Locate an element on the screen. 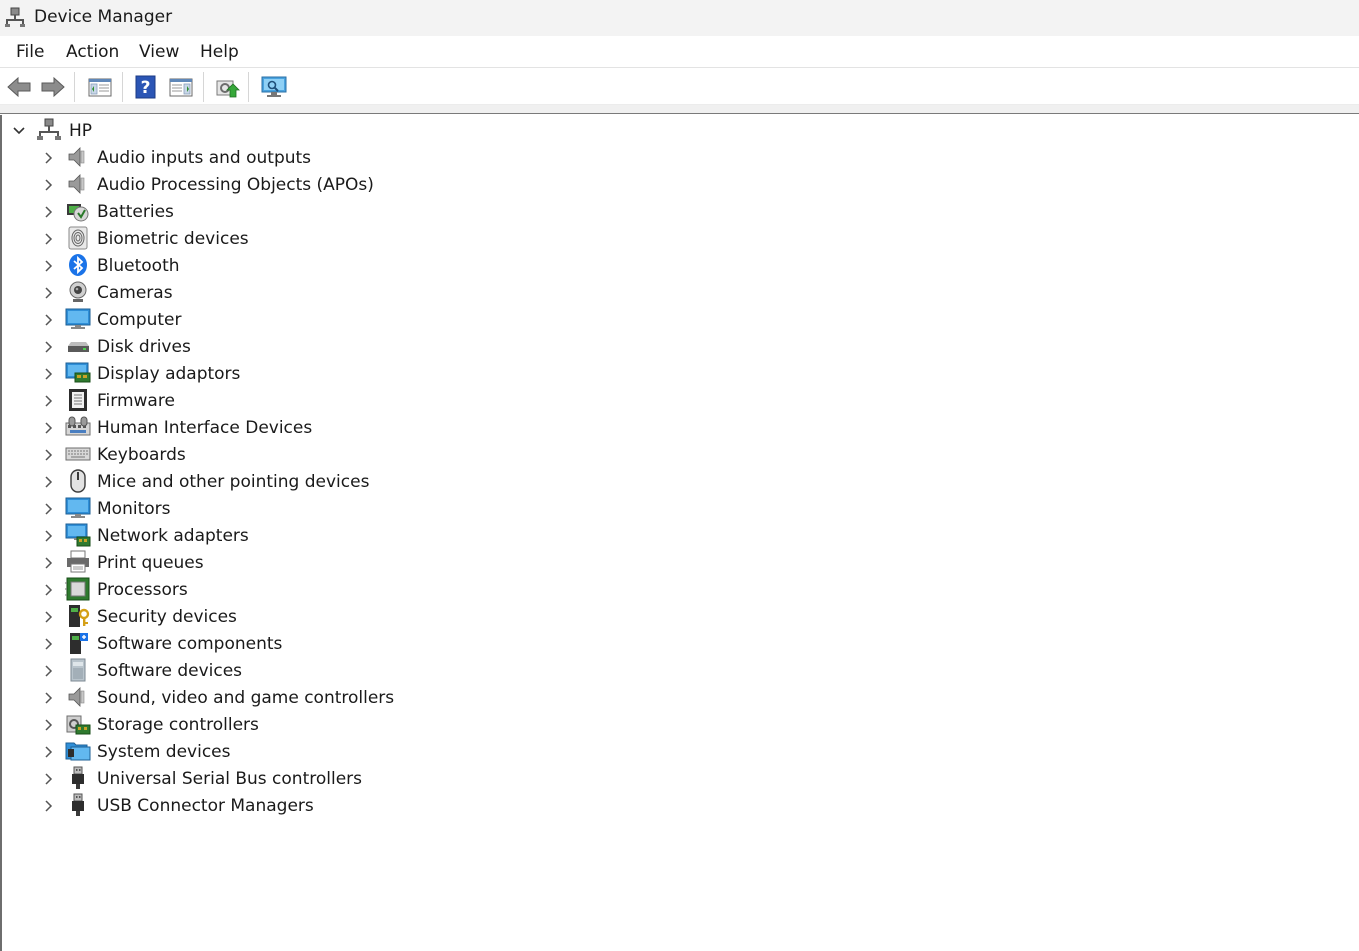  tree-item-biometric-devices: Biometric devices is located at coordinates (212, 238).